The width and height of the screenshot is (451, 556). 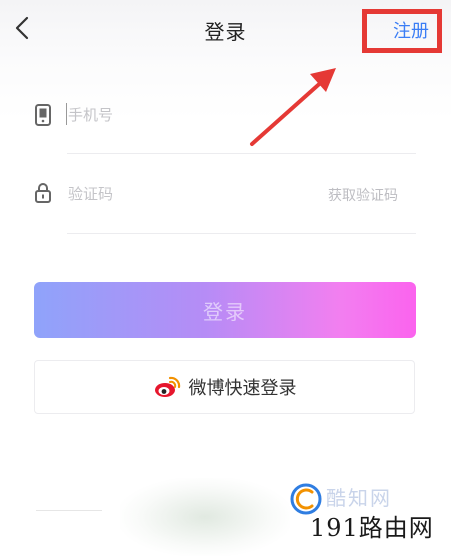 I want to click on get-code-button: 获取验证码, so click(x=363, y=195).